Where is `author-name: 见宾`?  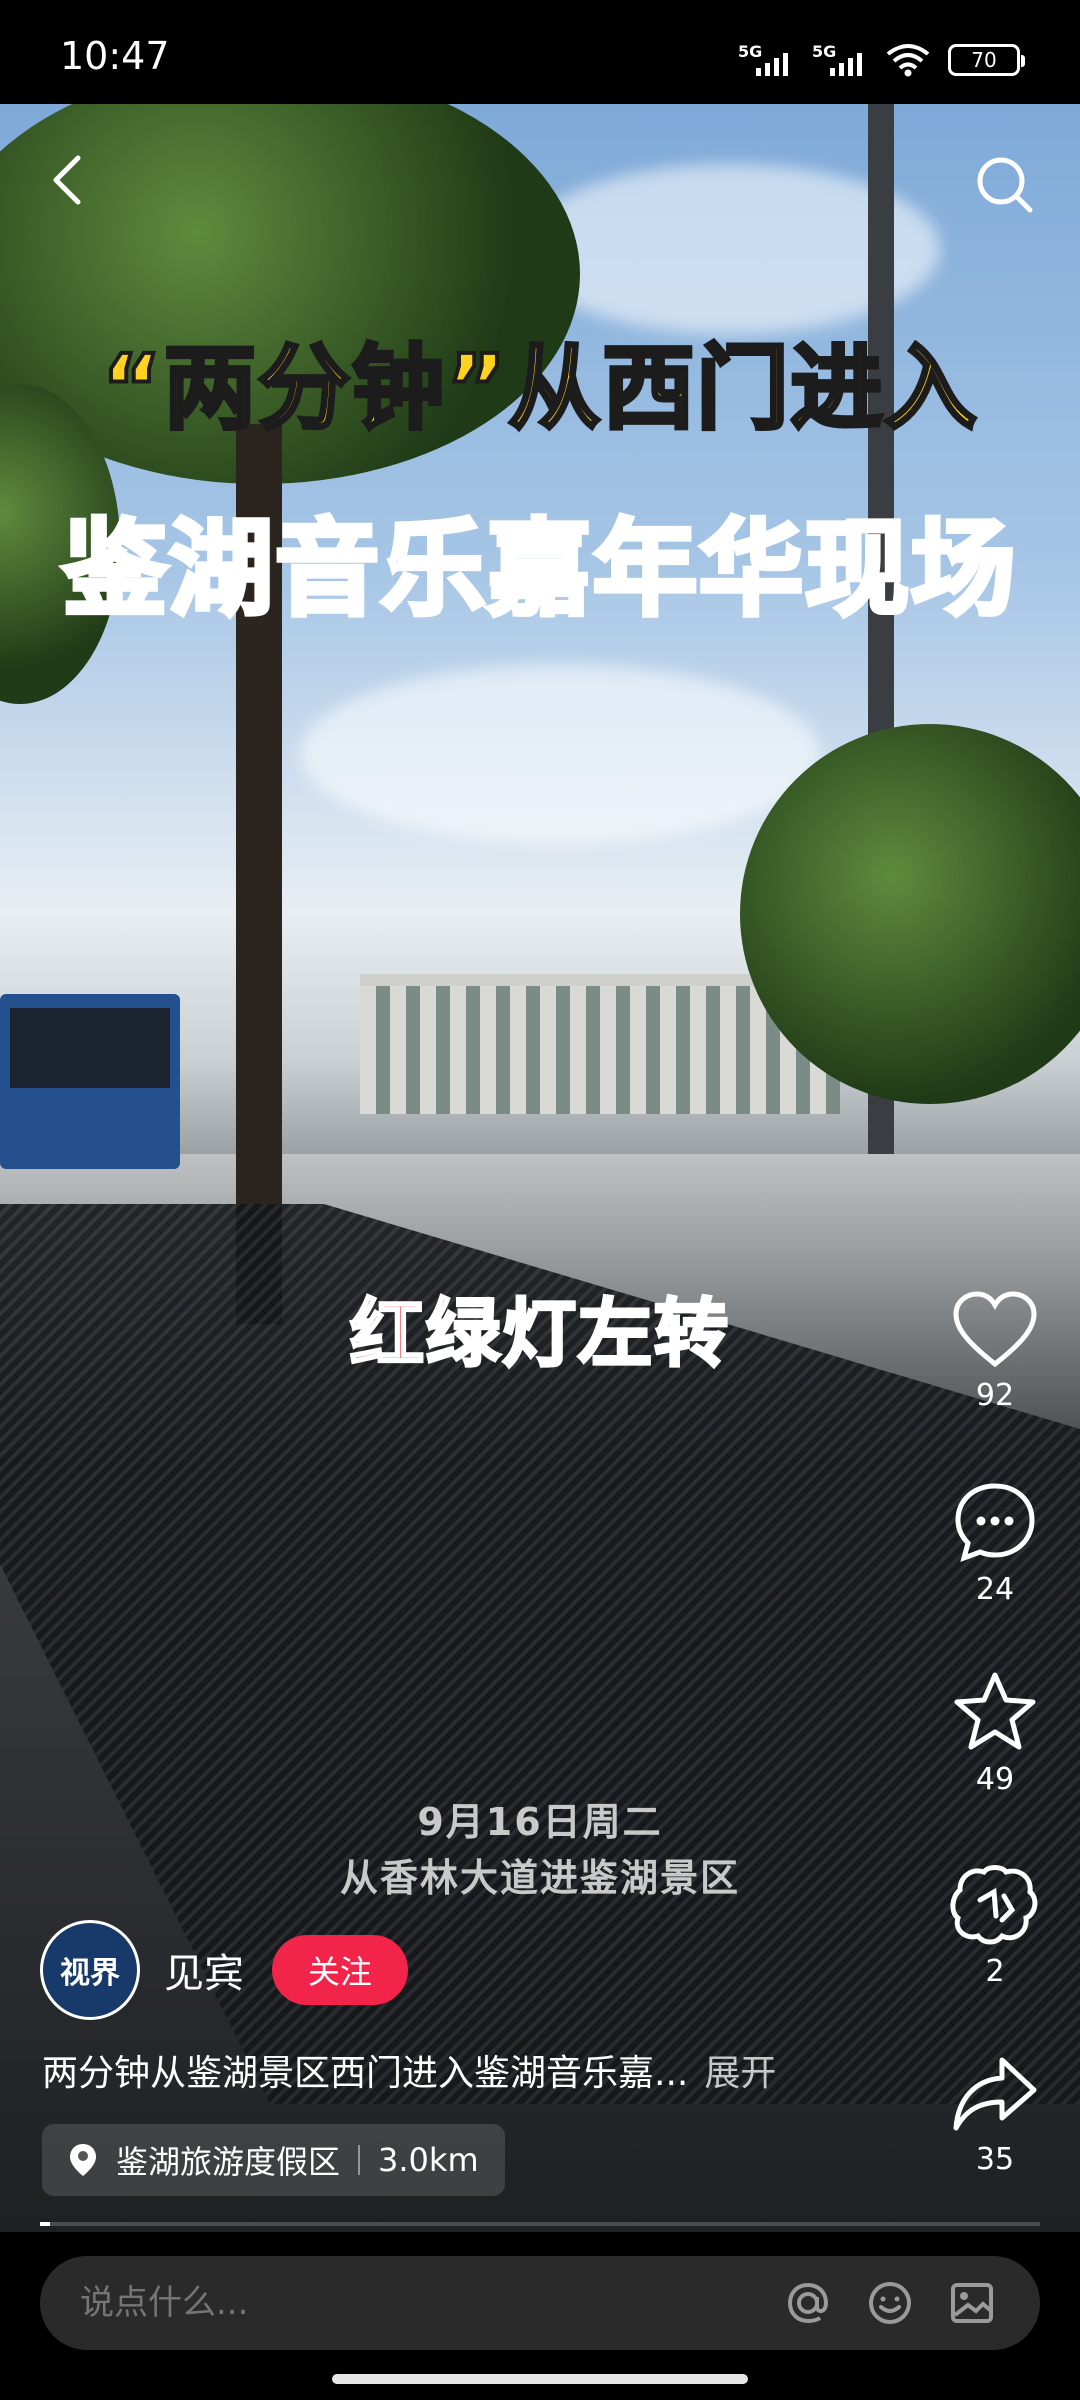 author-name: 见宾 is located at coordinates (204, 1970).